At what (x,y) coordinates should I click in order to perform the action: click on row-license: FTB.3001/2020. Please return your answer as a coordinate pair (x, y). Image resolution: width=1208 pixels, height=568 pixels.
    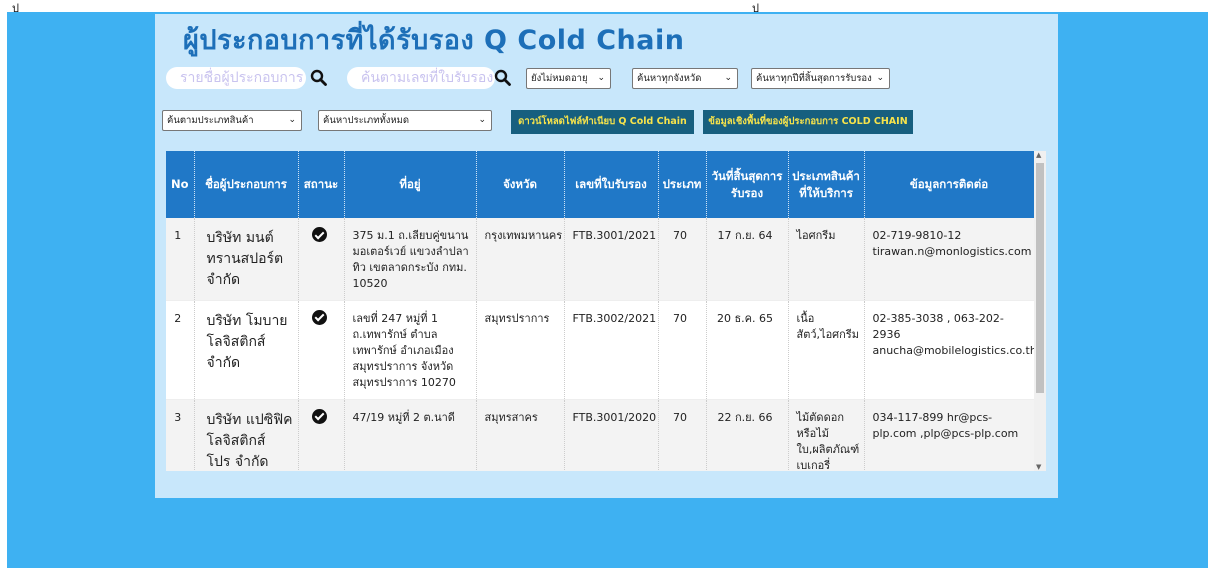
    Looking at the image, I should click on (611, 435).